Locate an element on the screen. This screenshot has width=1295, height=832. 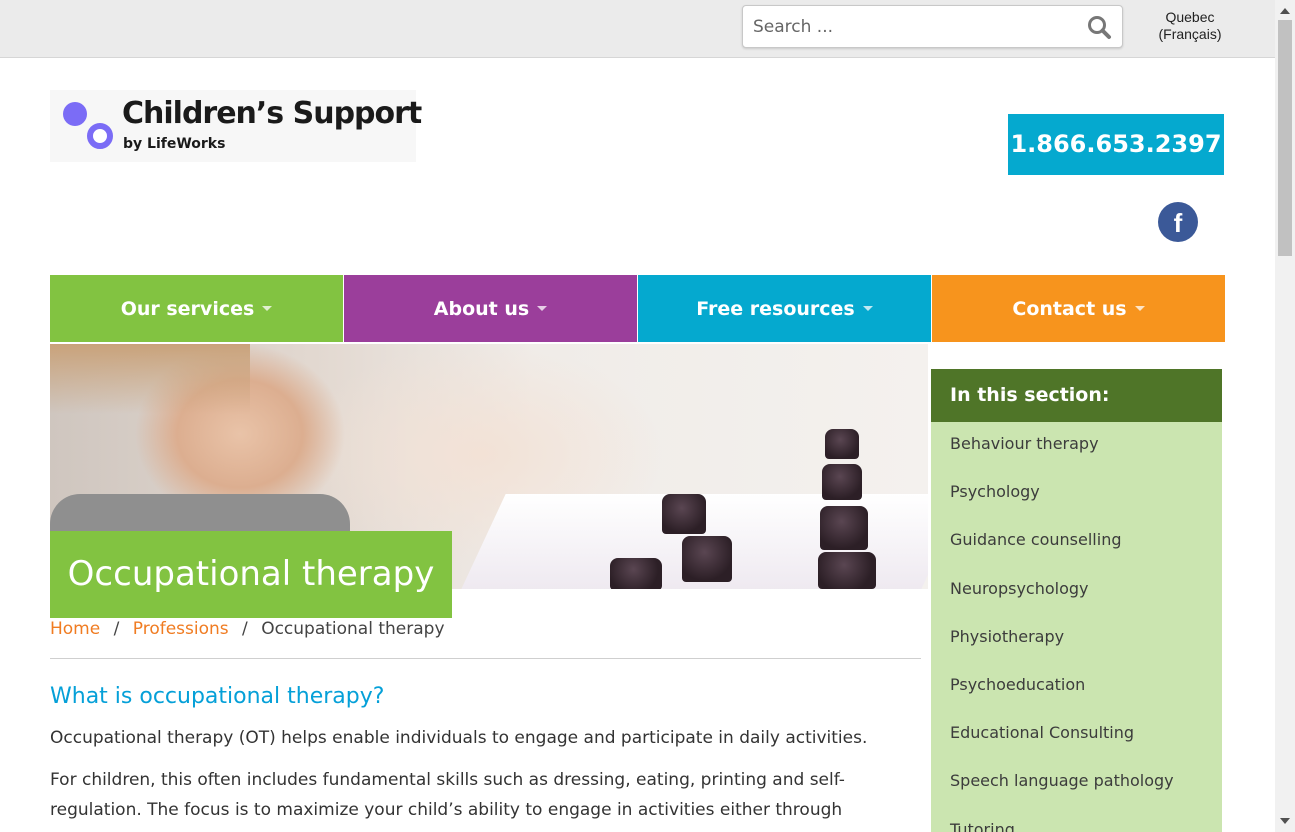
nav-item-our-services: Our services is located at coordinates (197, 308).